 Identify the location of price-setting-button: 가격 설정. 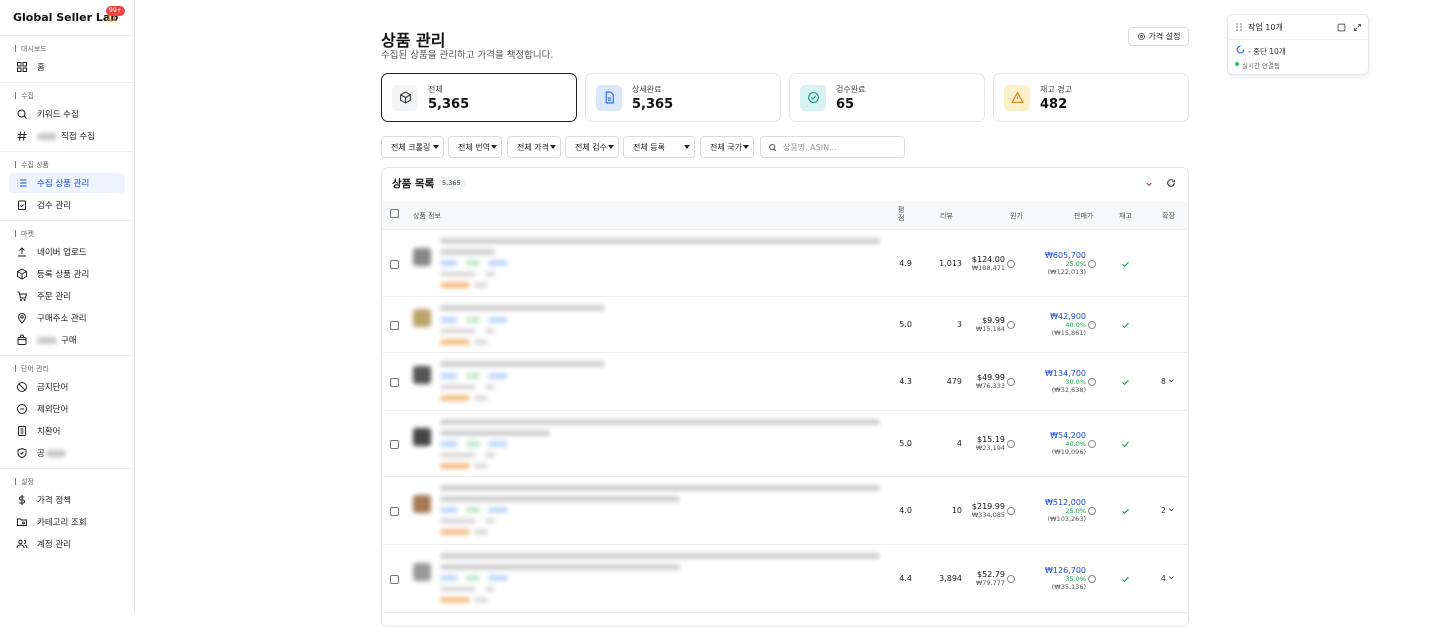
(1158, 36).